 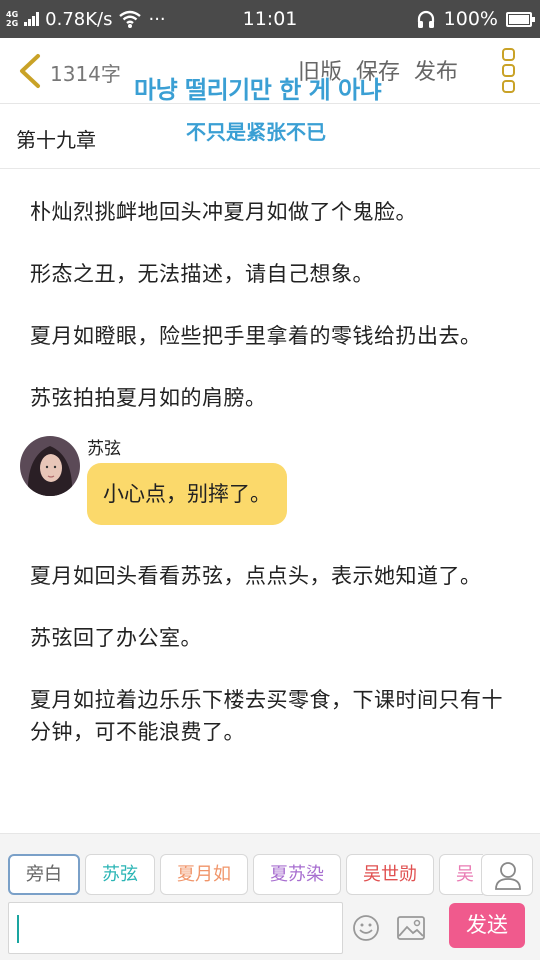 I want to click on chinese-caption: 不只是紧张不已, so click(x=256, y=132).